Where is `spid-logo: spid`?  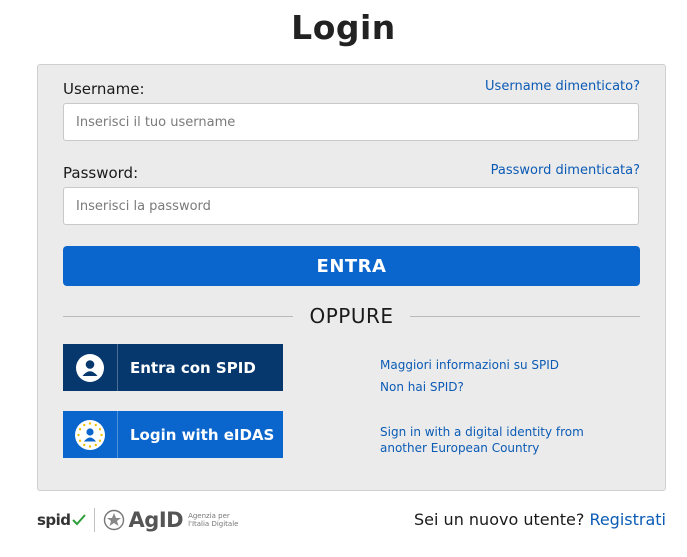 spid-logo: spid is located at coordinates (61, 520).